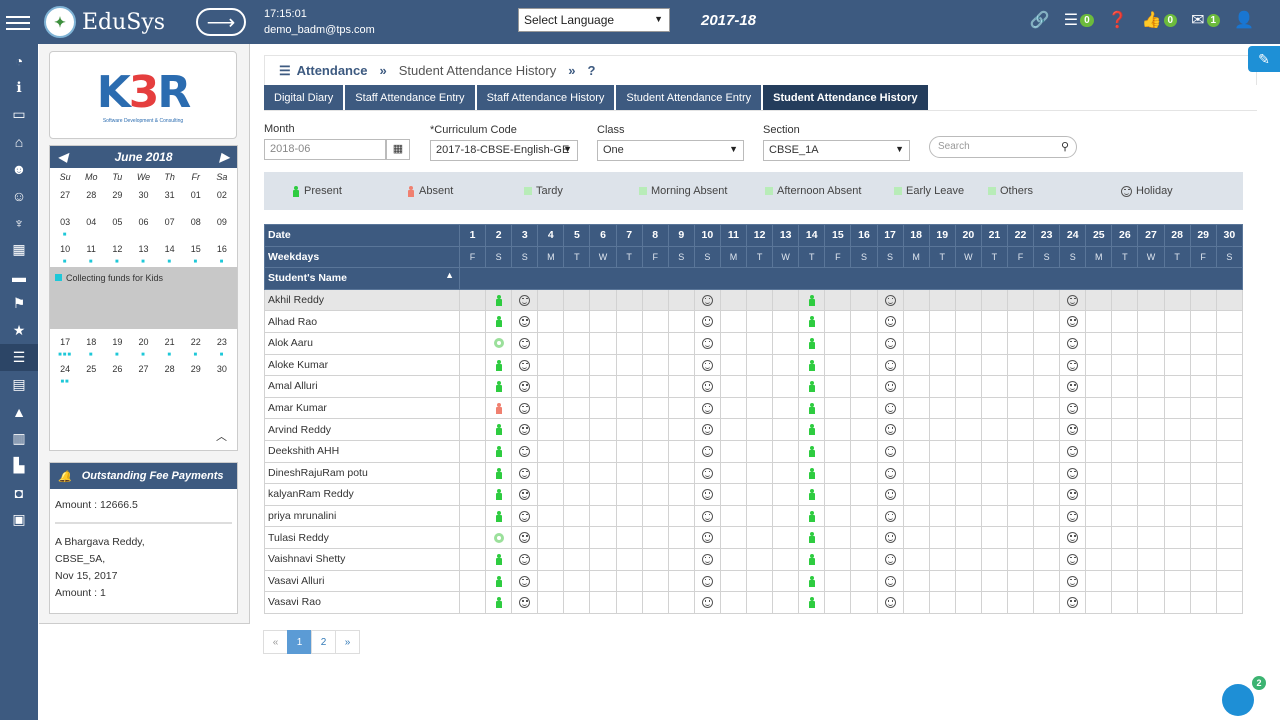  Describe the element at coordinates (117, 373) in the screenshot. I see `calendar-day: 26` at that location.